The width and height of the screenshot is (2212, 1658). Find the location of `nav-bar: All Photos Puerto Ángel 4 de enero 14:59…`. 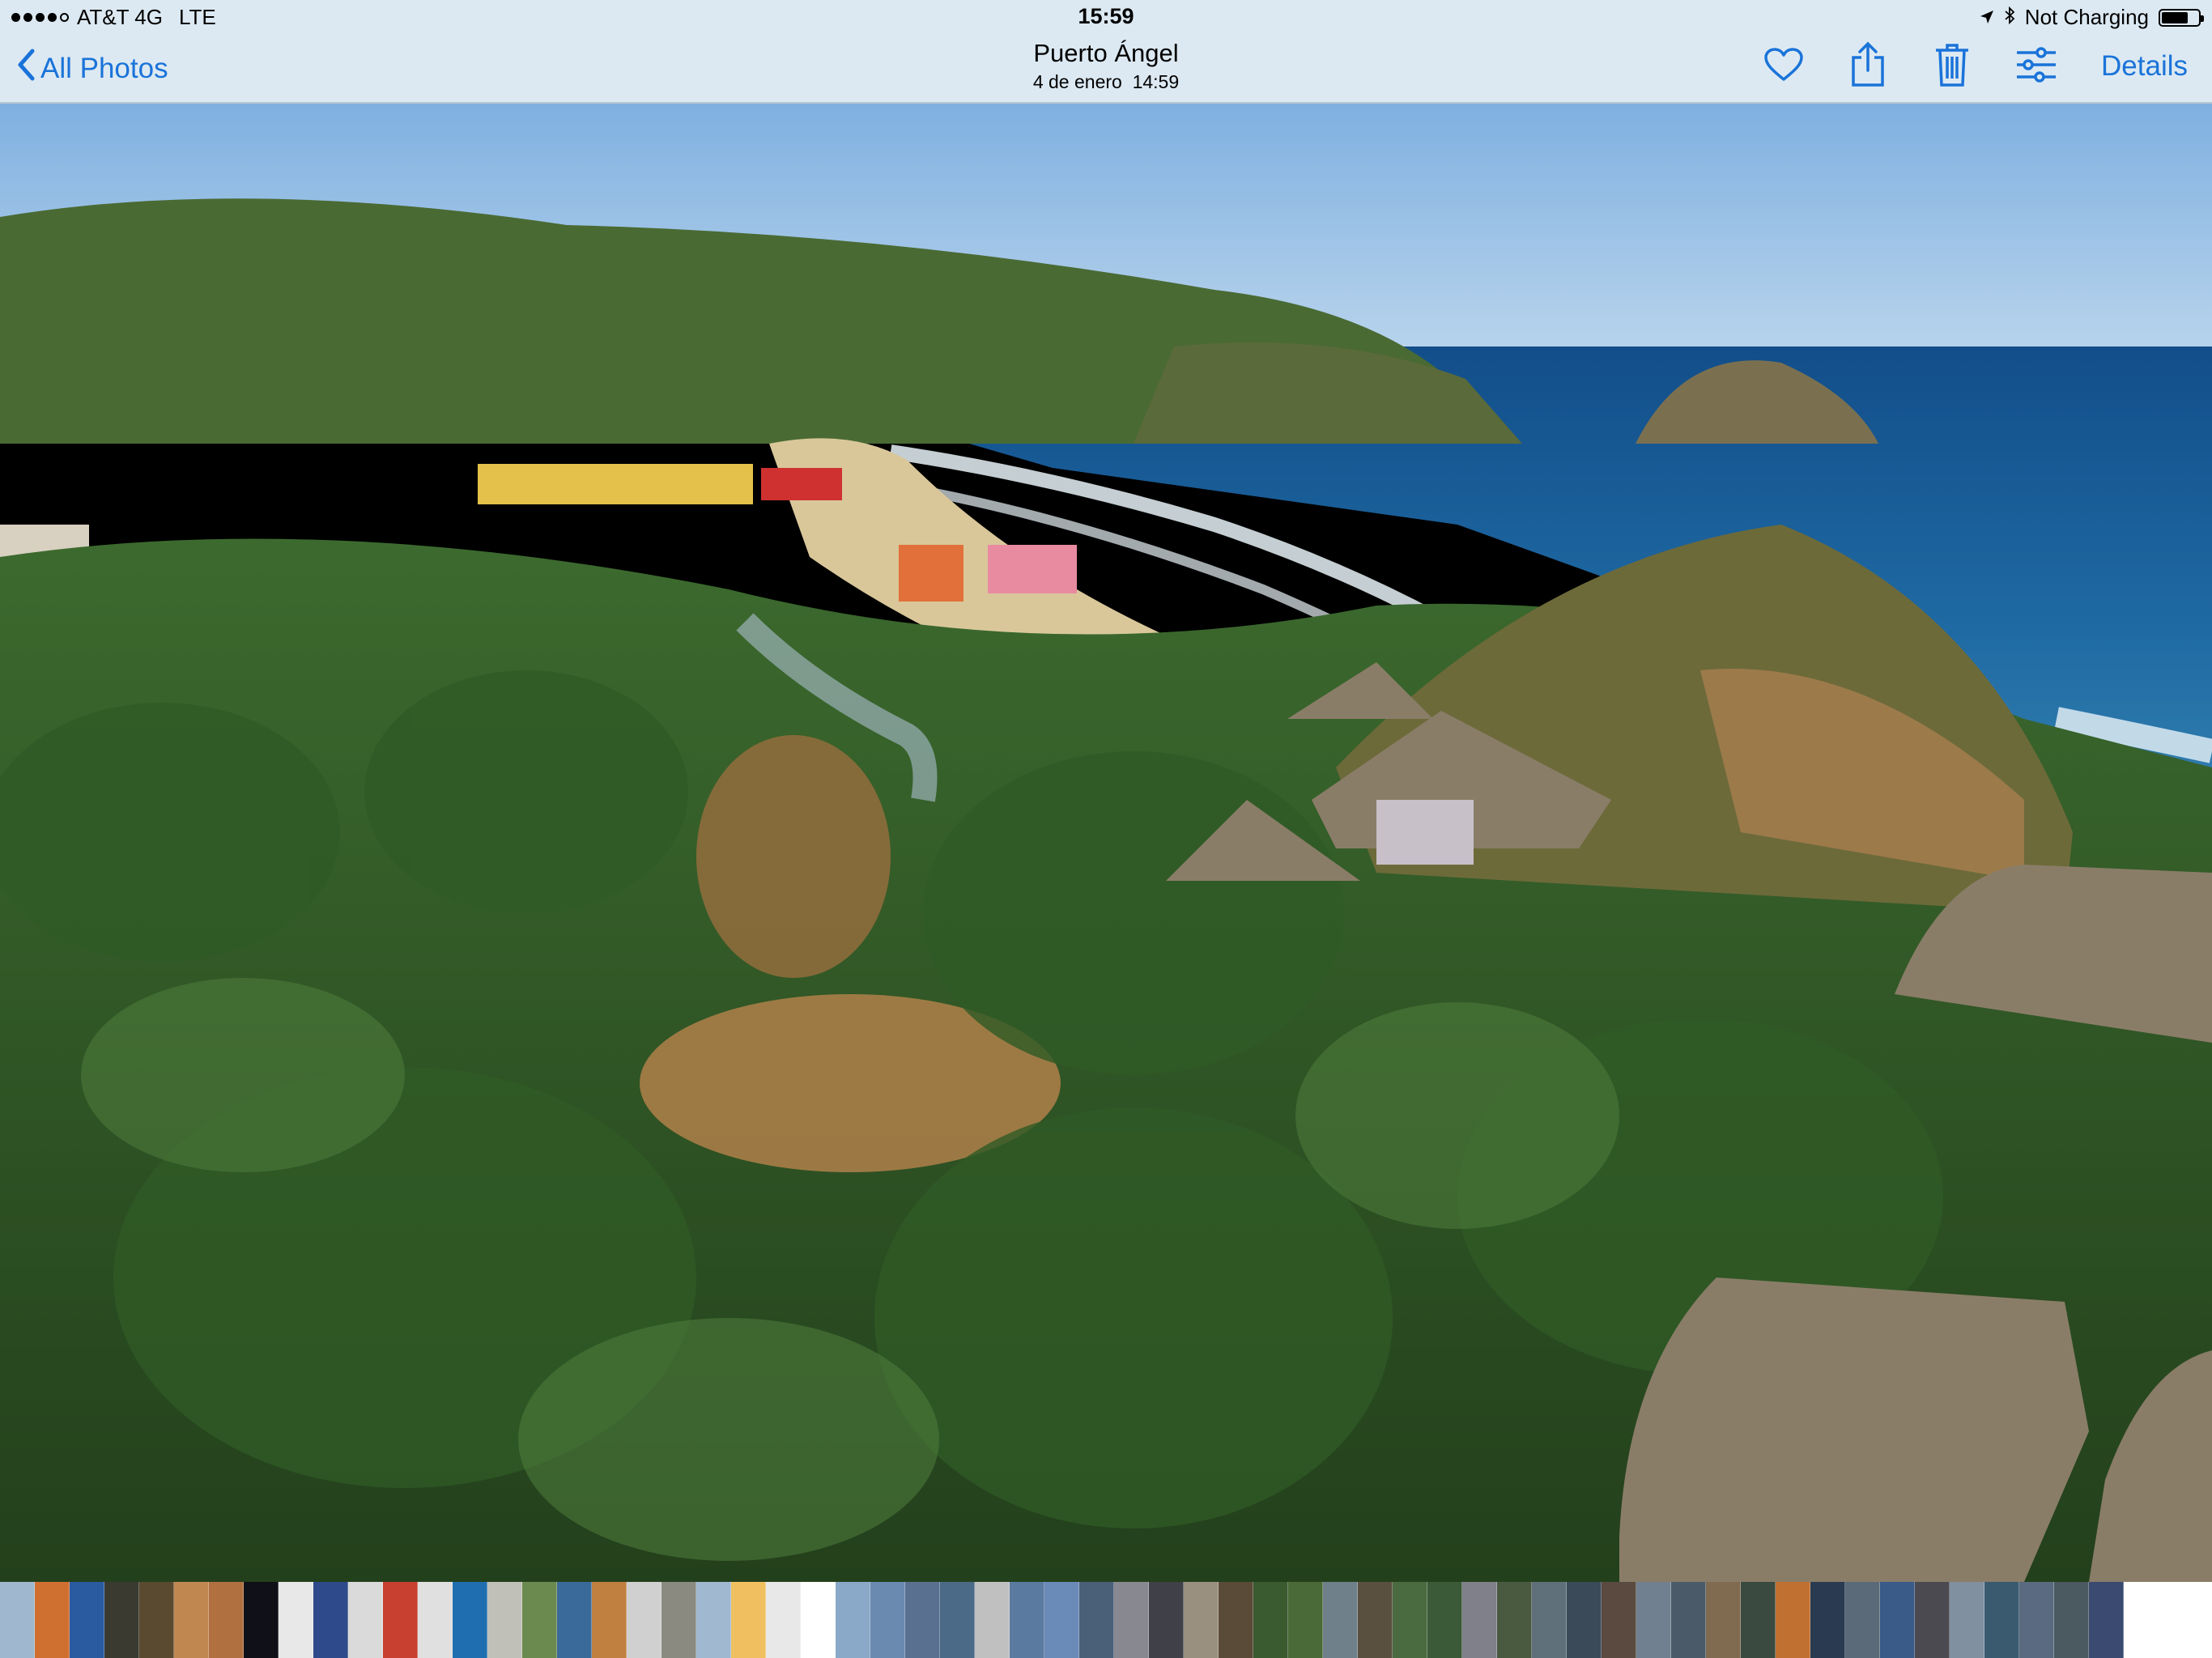

nav-bar: All Photos Puerto Ángel 4 de enero 14:59… is located at coordinates (1106, 69).